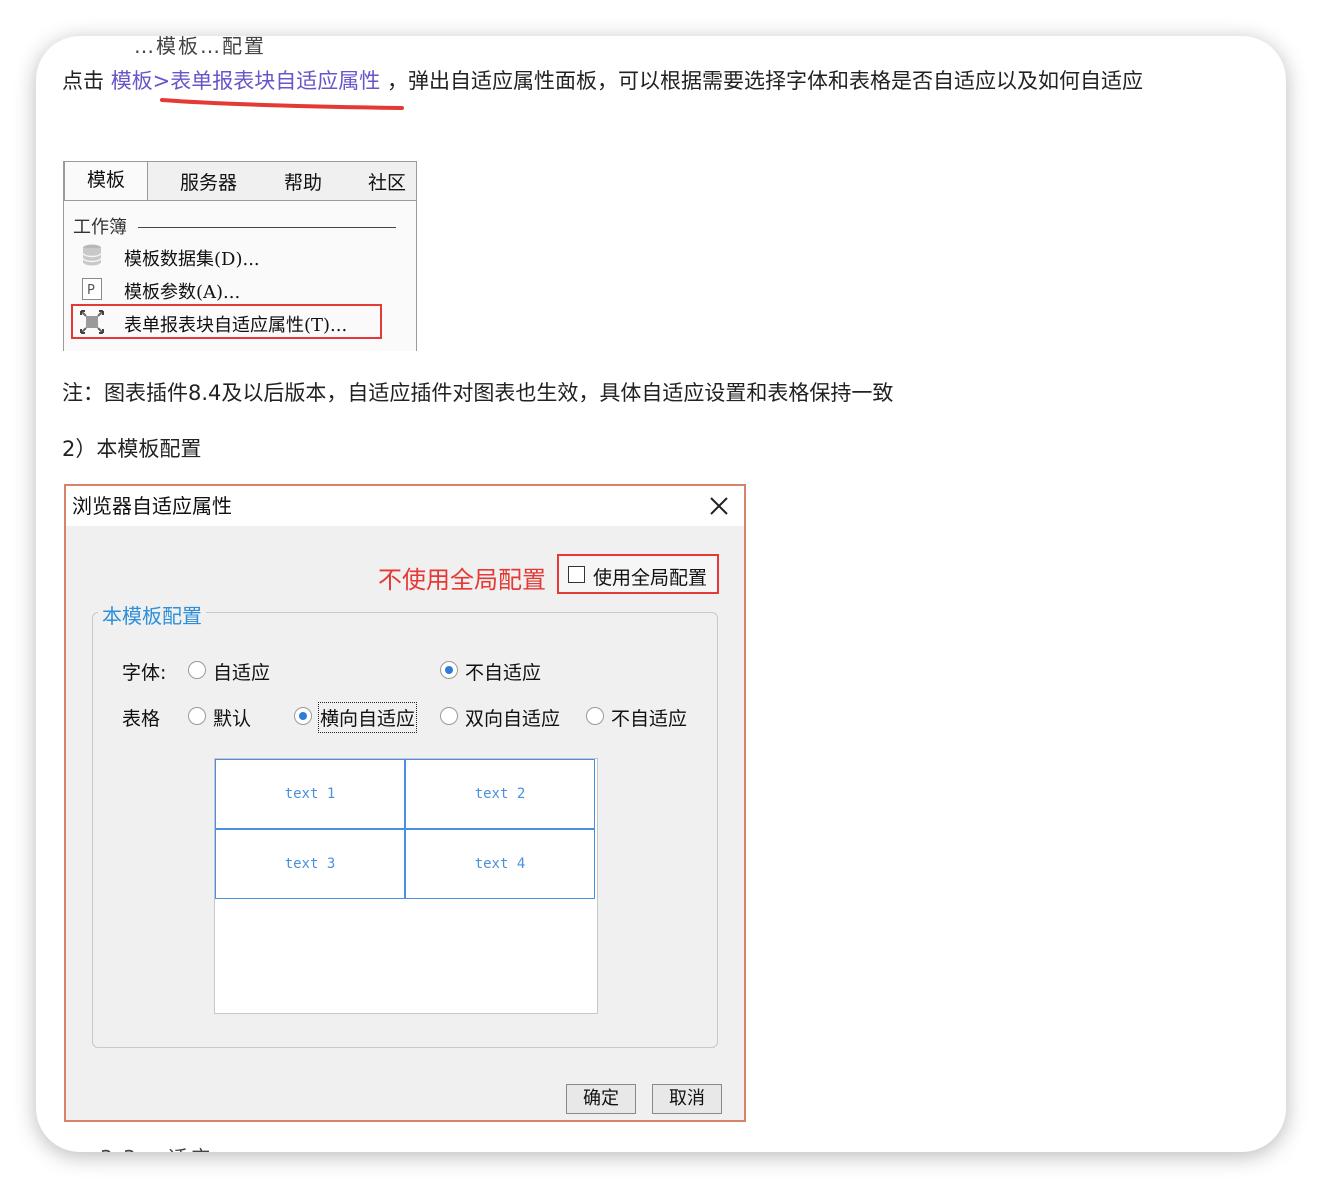 The width and height of the screenshot is (1322, 1188). What do you see at coordinates (503, 671) in the screenshot?
I see `font-not-adaptive-label: 不自适应` at bounding box center [503, 671].